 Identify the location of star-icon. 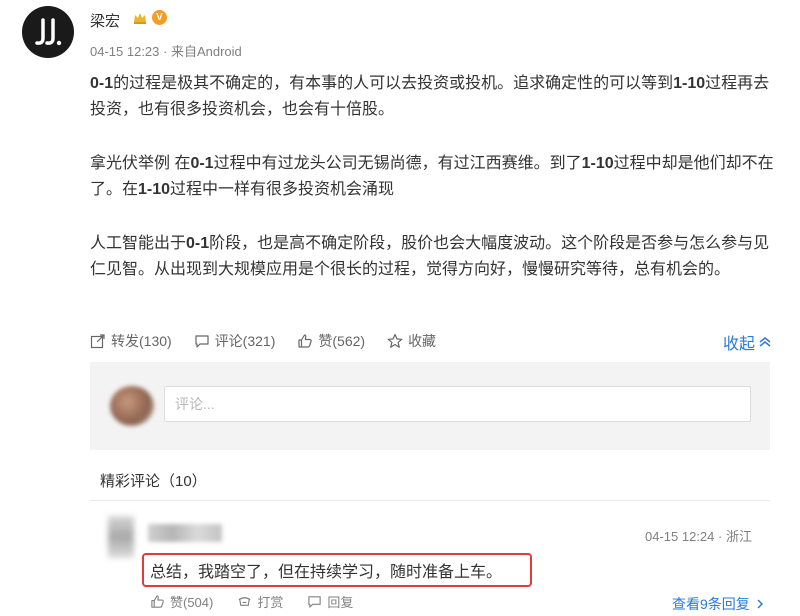
(395, 340).